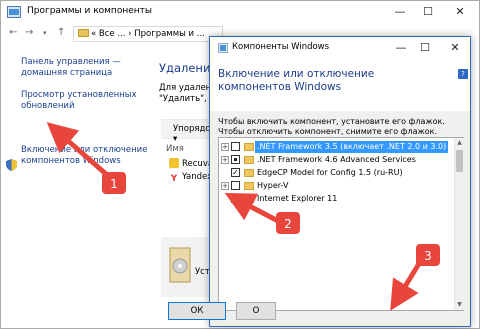 The image size is (480, 329). What do you see at coordinates (336, 186) in the screenshot?
I see `feature-row-hyperv: + Hyper-V` at bounding box center [336, 186].